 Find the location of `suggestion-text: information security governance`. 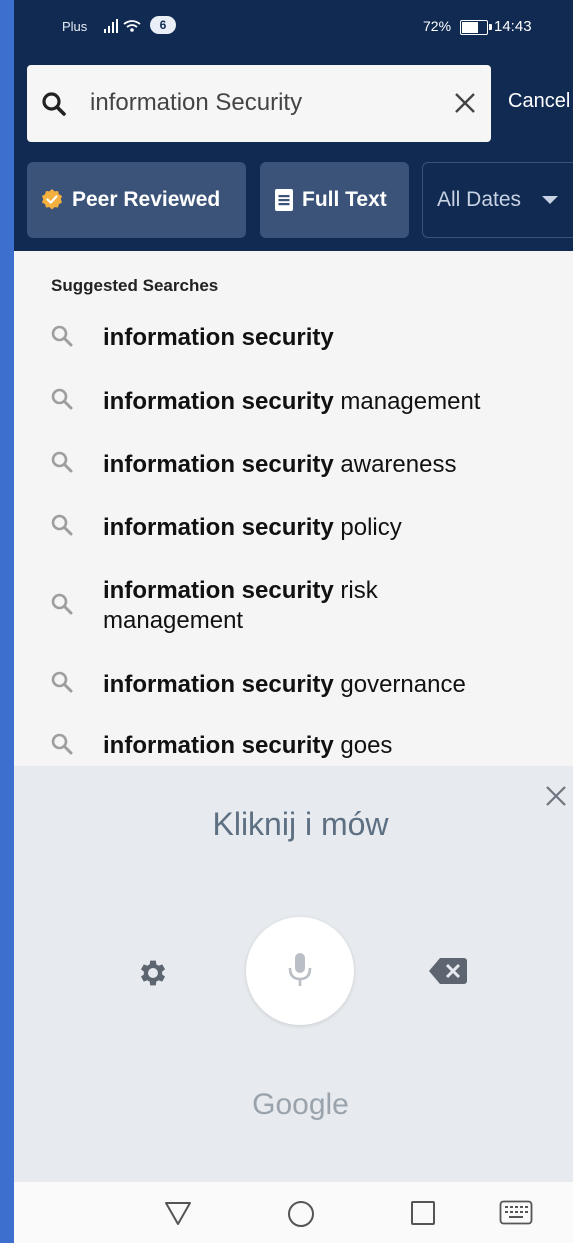

suggestion-text: information security governance is located at coordinates (328, 685).